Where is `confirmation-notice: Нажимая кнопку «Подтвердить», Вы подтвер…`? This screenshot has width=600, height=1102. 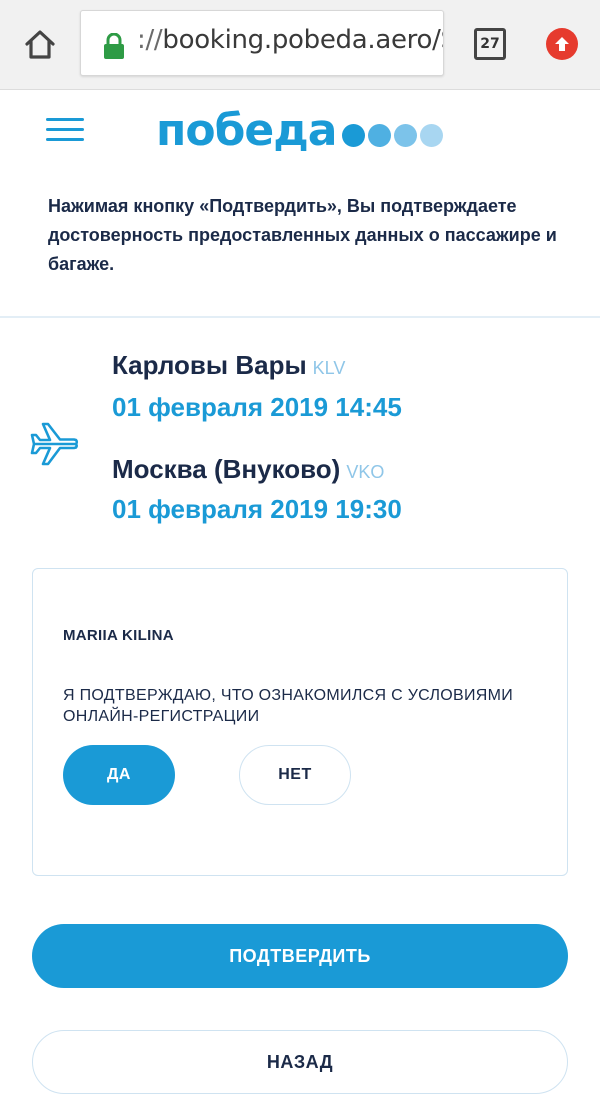
confirmation-notice: Нажимая кнопку «Подтвердить», Вы подтвер… is located at coordinates (302, 235).